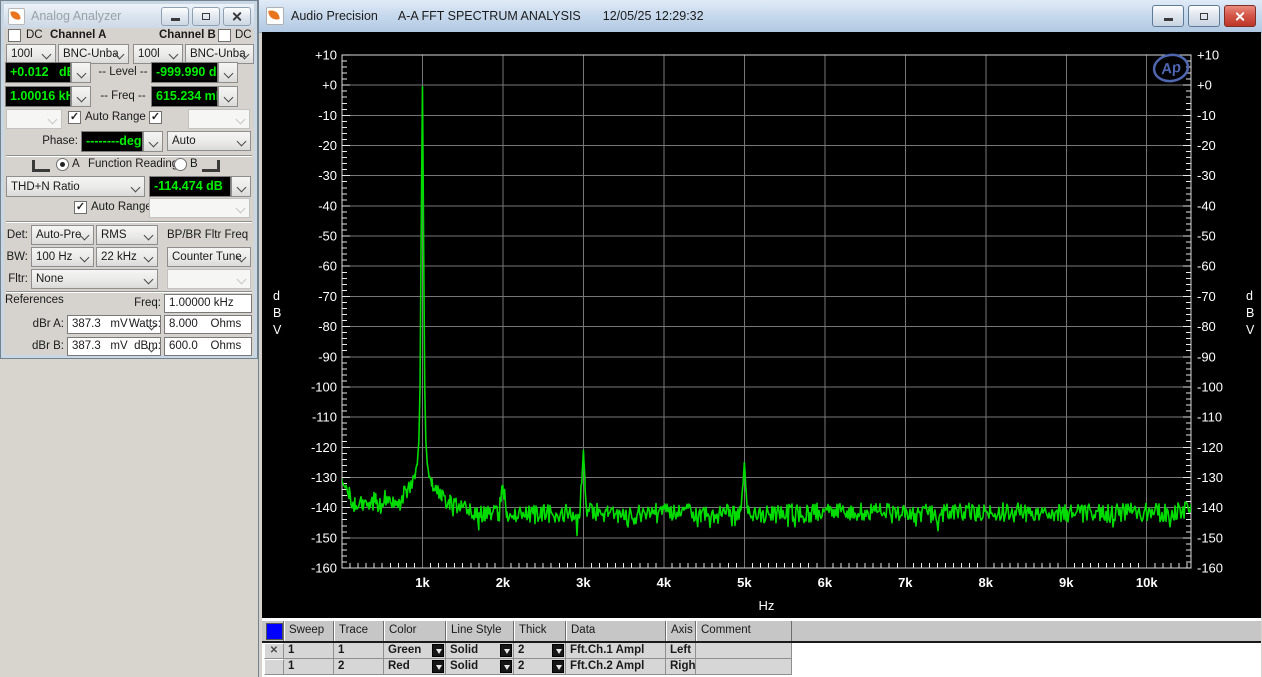 The height and width of the screenshot is (677, 1262). I want to click on column-header-trace: Trace, so click(359, 631).